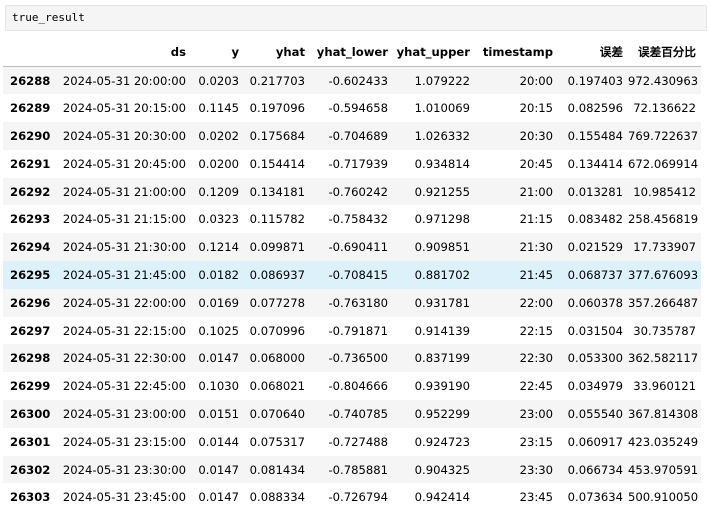 The width and height of the screenshot is (709, 519). Describe the element at coordinates (30, 497) in the screenshot. I see `row-index: 26303` at that location.